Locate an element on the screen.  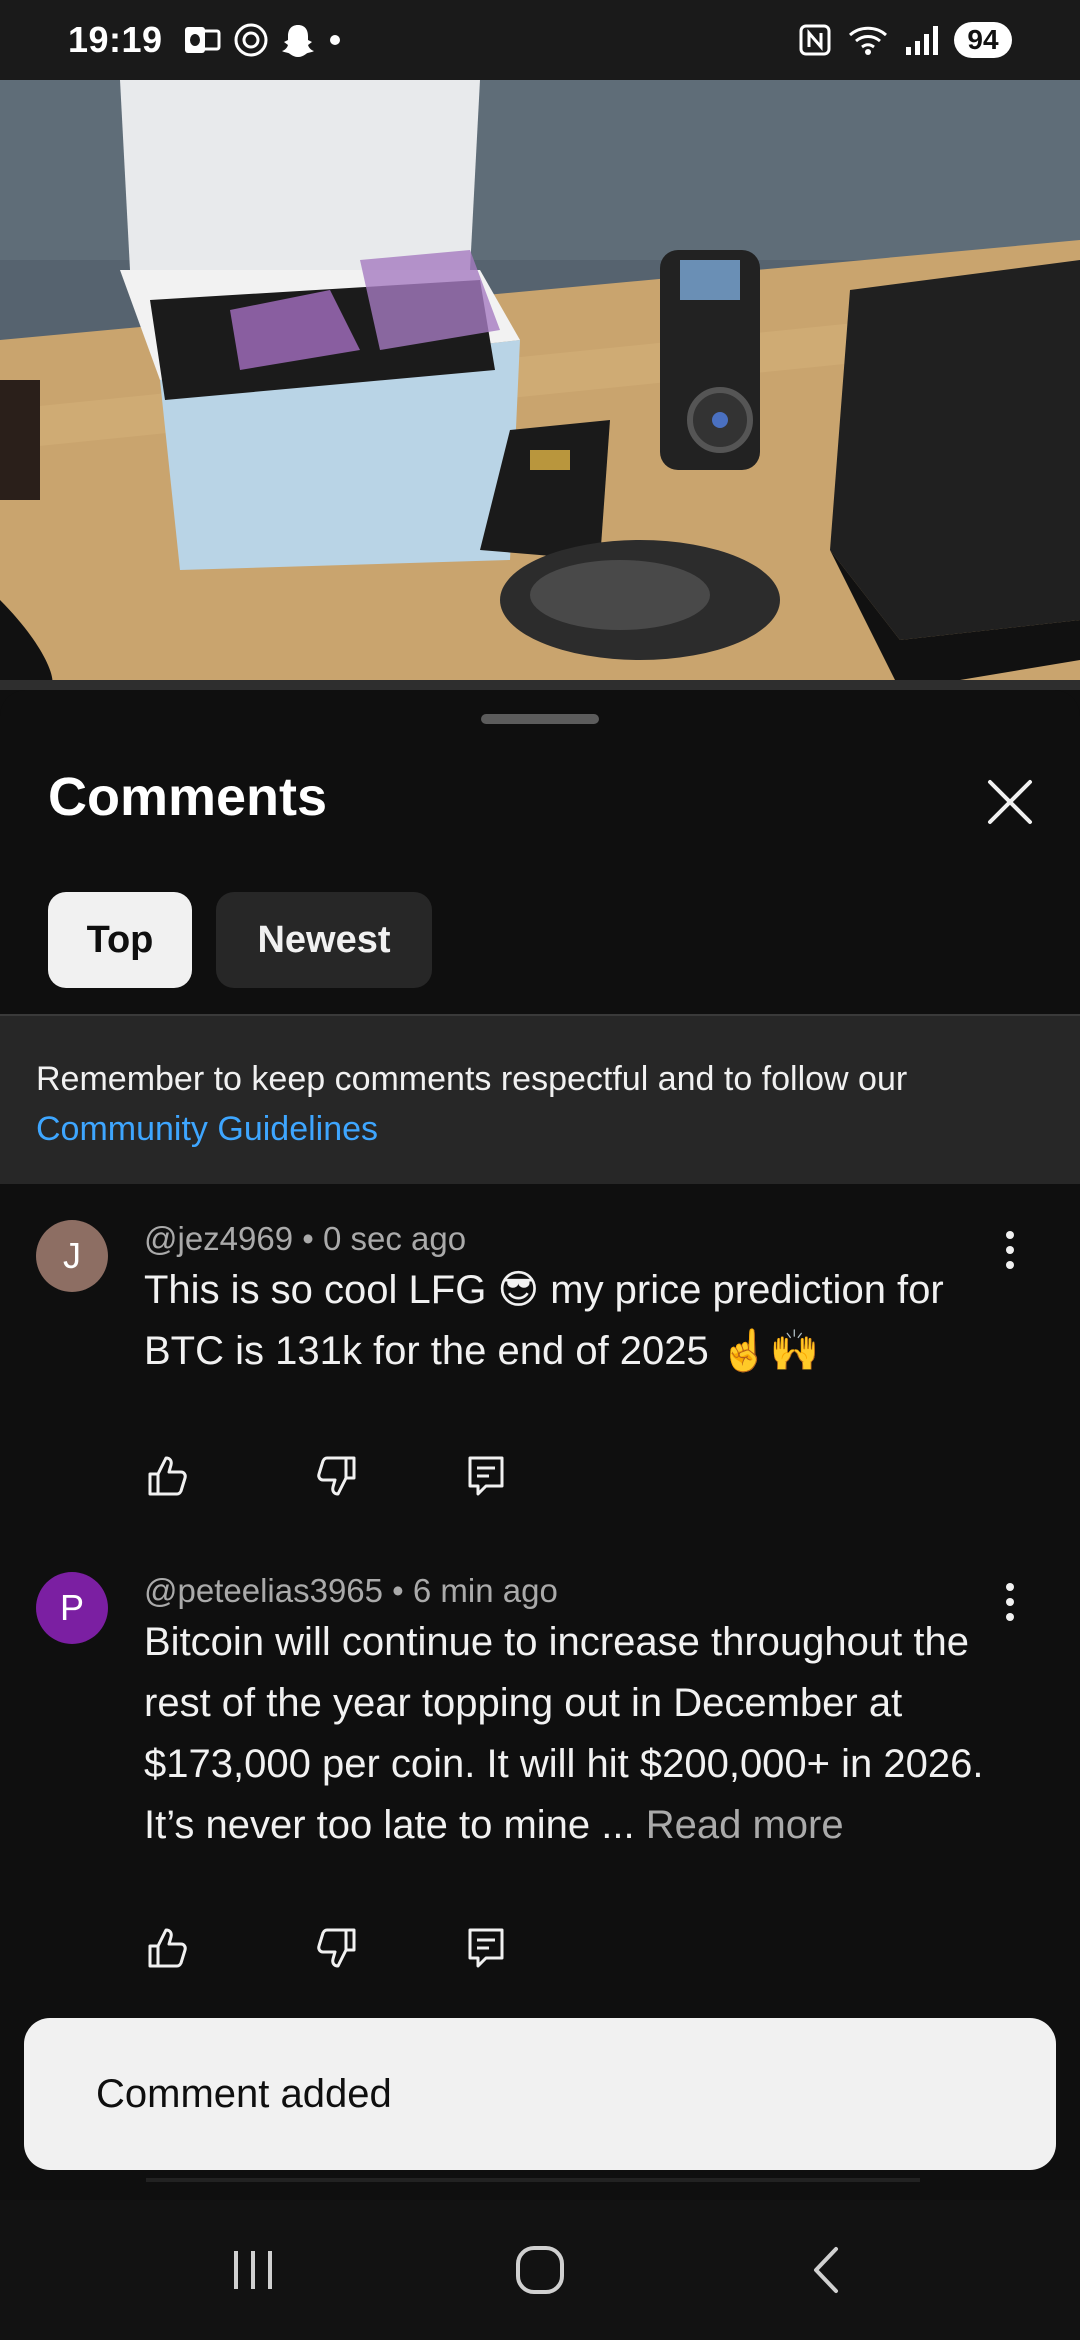
close-button is located at coordinates (1010, 802).